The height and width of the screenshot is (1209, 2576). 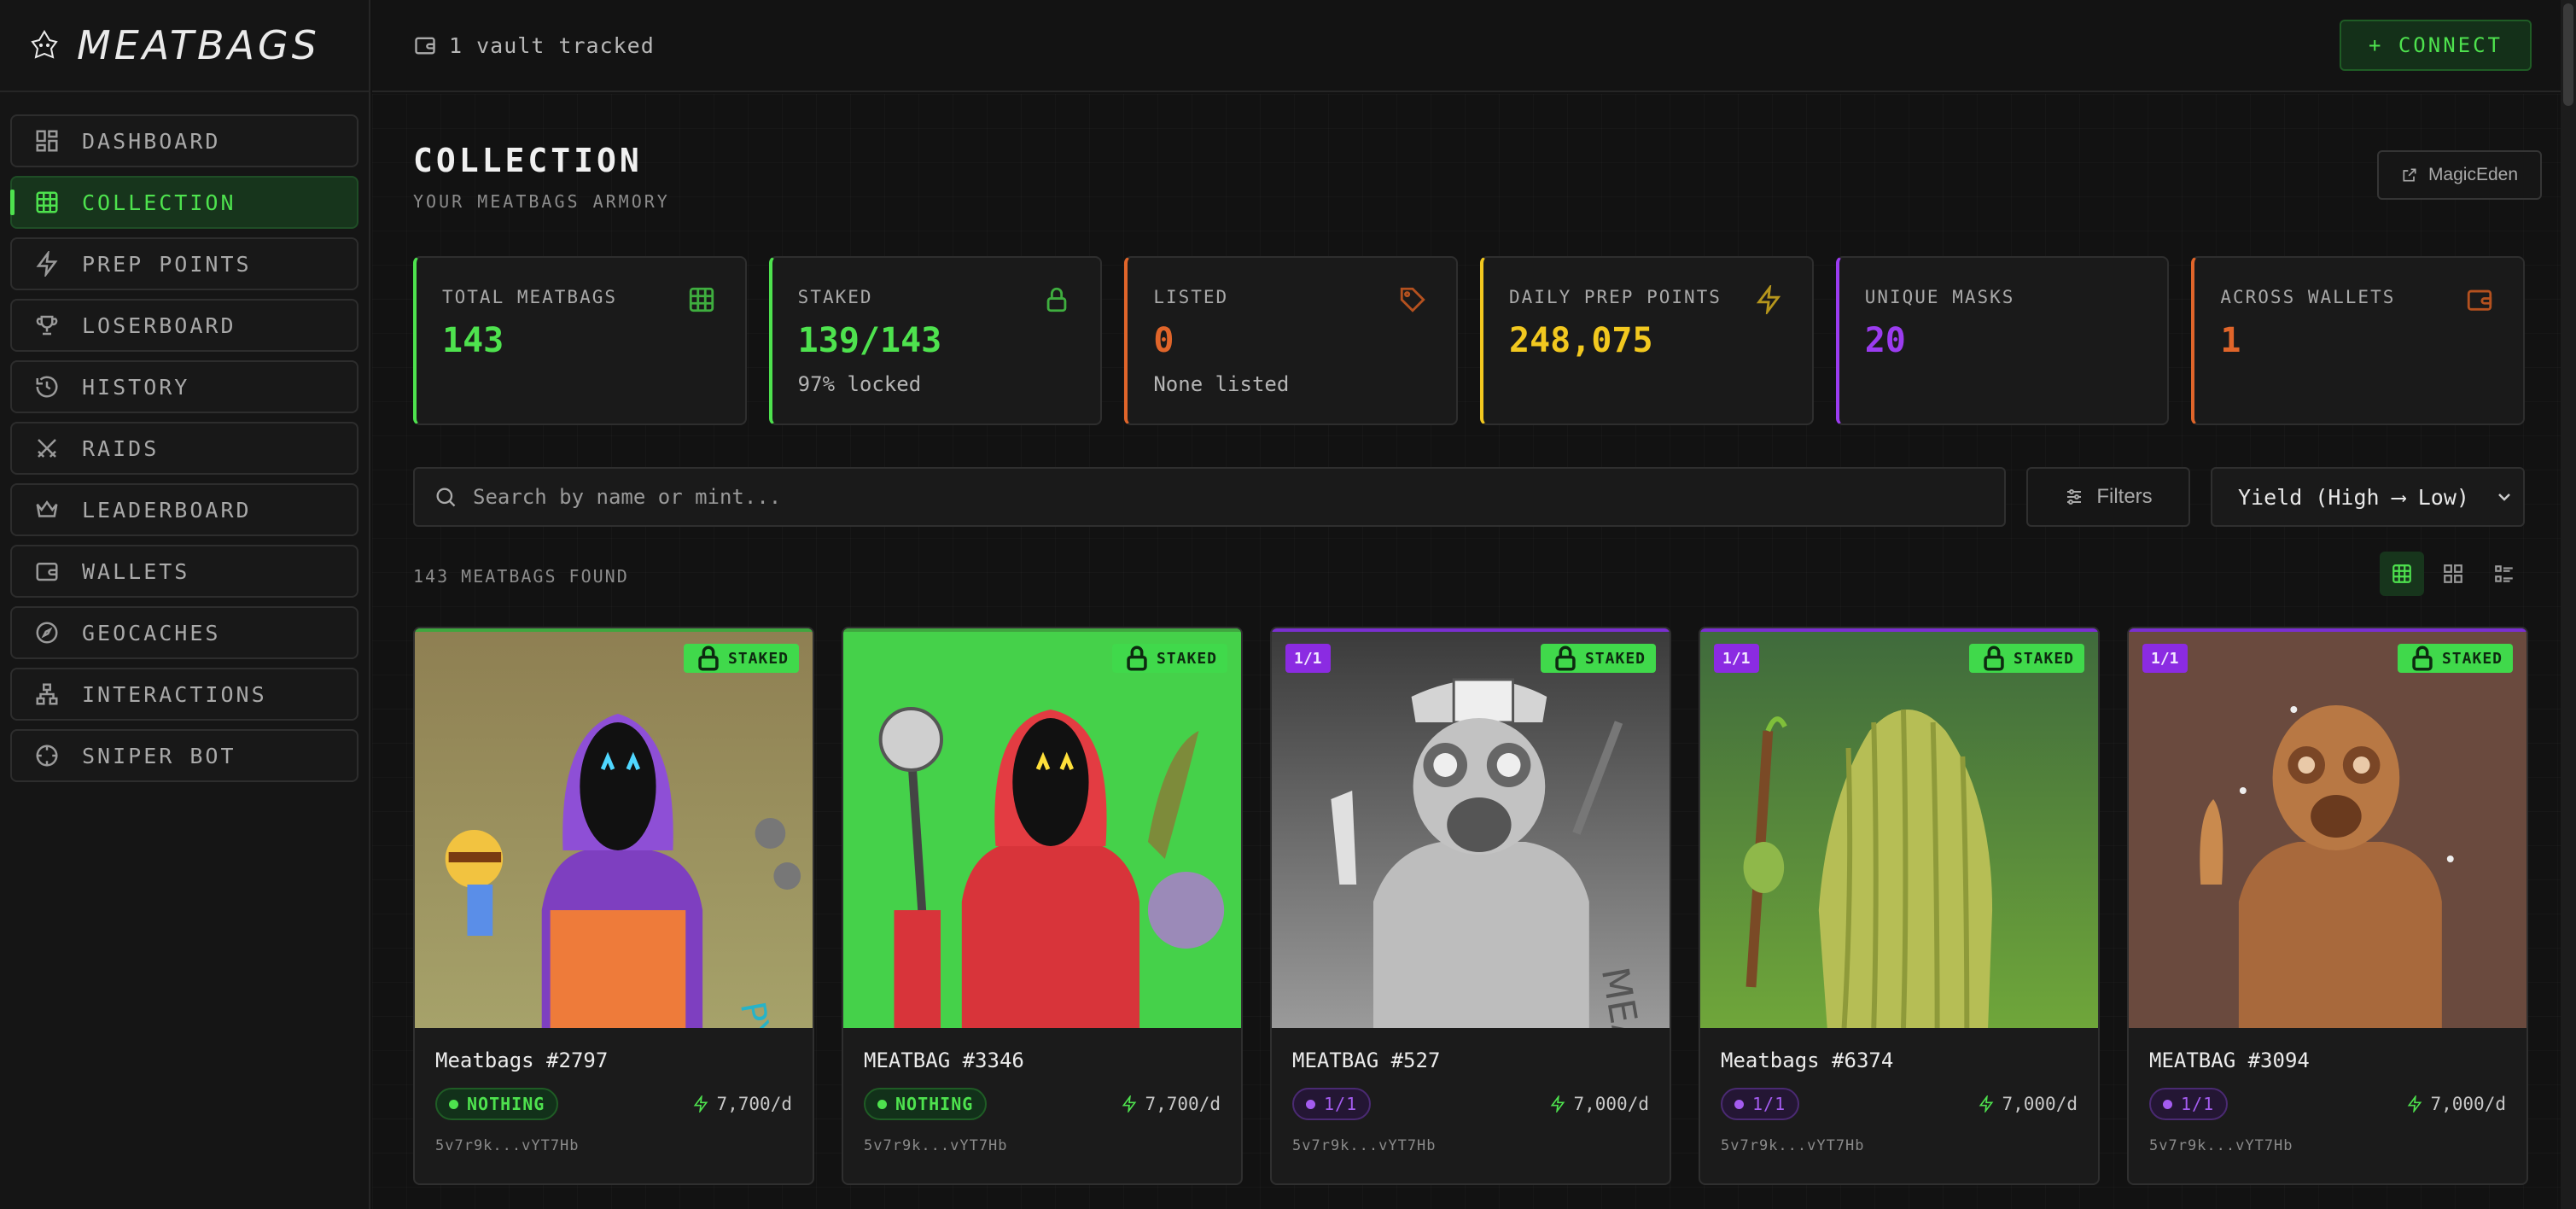 I want to click on sidebar-item-collection: COLLECTION, so click(x=184, y=202).